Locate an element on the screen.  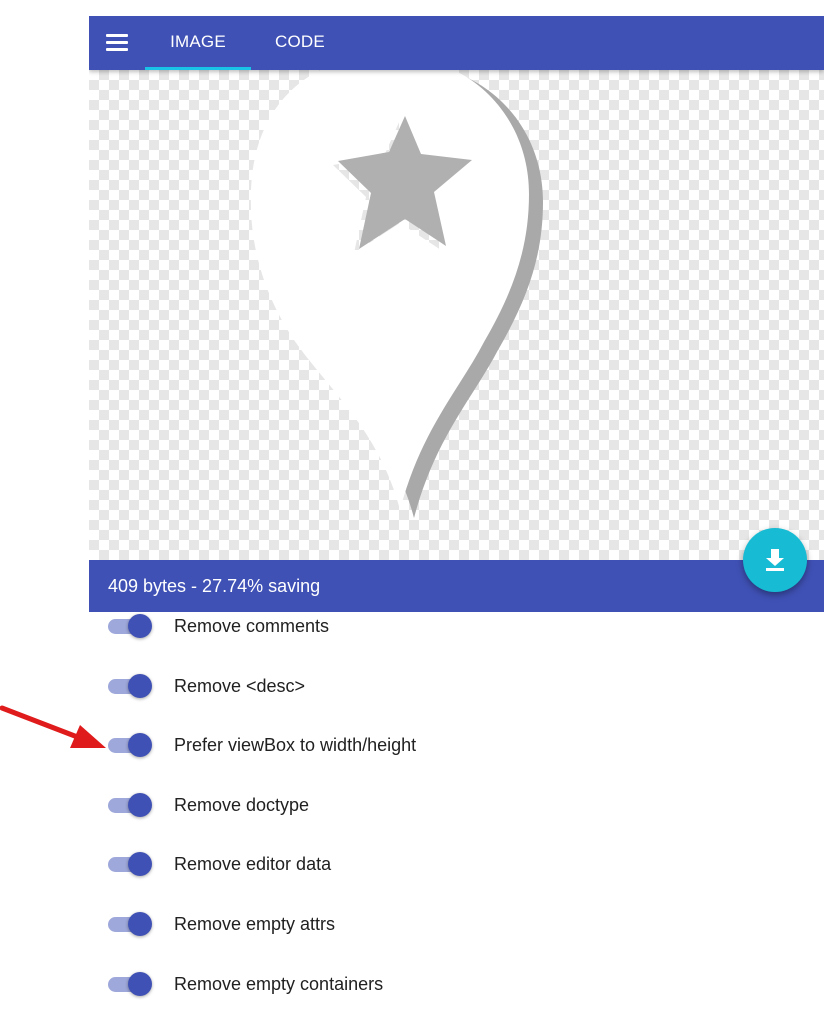
option-label: Remove editor data is located at coordinates (253, 864).